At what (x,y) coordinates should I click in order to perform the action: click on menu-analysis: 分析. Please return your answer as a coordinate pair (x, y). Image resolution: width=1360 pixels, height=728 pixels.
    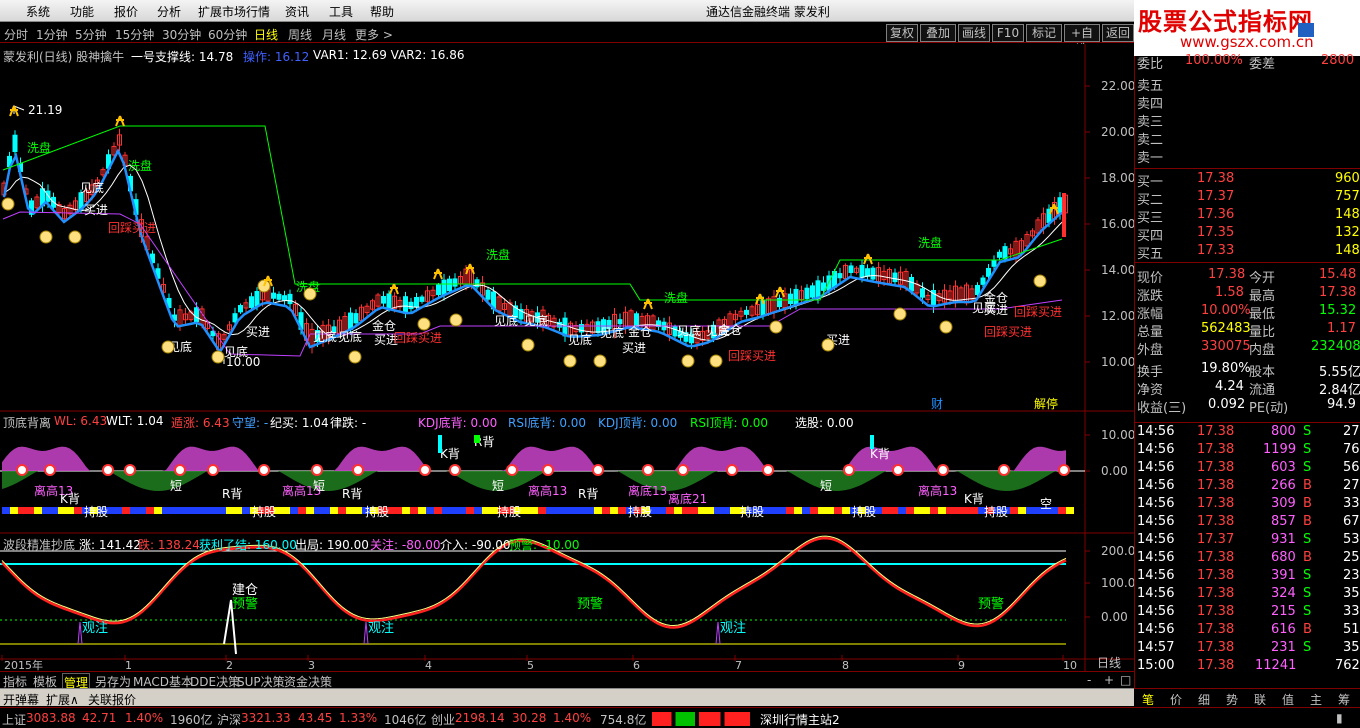
    Looking at the image, I should click on (169, 11).